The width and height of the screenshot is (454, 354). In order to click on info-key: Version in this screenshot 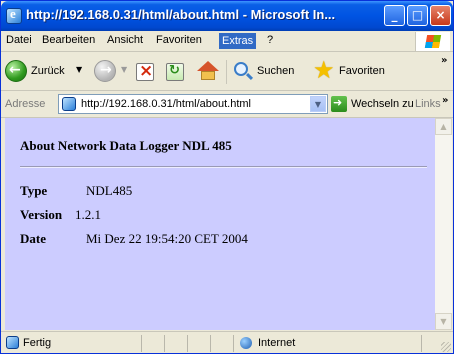, I will do `click(41, 214)`.